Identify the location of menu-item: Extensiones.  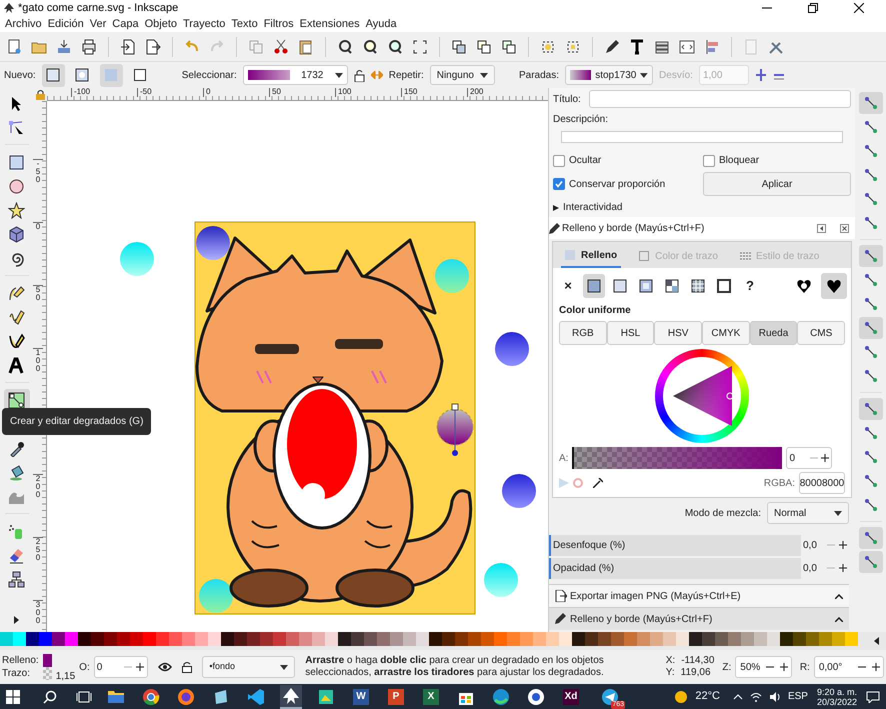
(329, 24).